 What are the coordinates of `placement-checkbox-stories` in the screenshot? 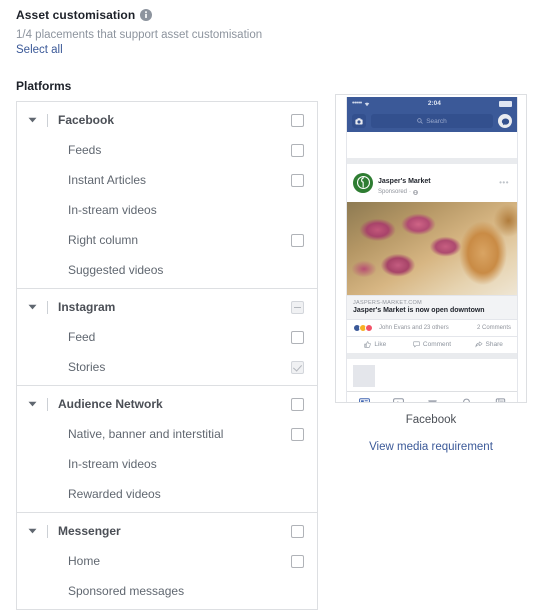 It's located at (297, 367).